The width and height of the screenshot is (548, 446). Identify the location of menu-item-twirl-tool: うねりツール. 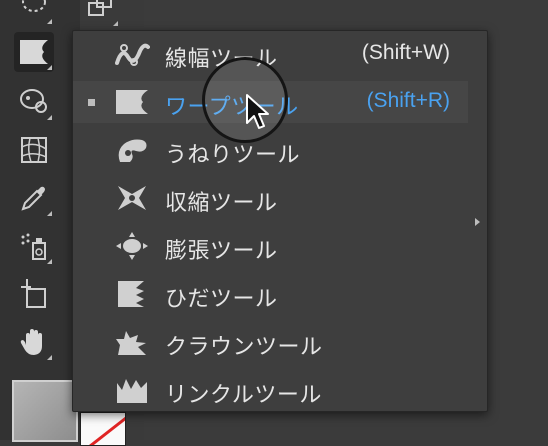
(270, 150).